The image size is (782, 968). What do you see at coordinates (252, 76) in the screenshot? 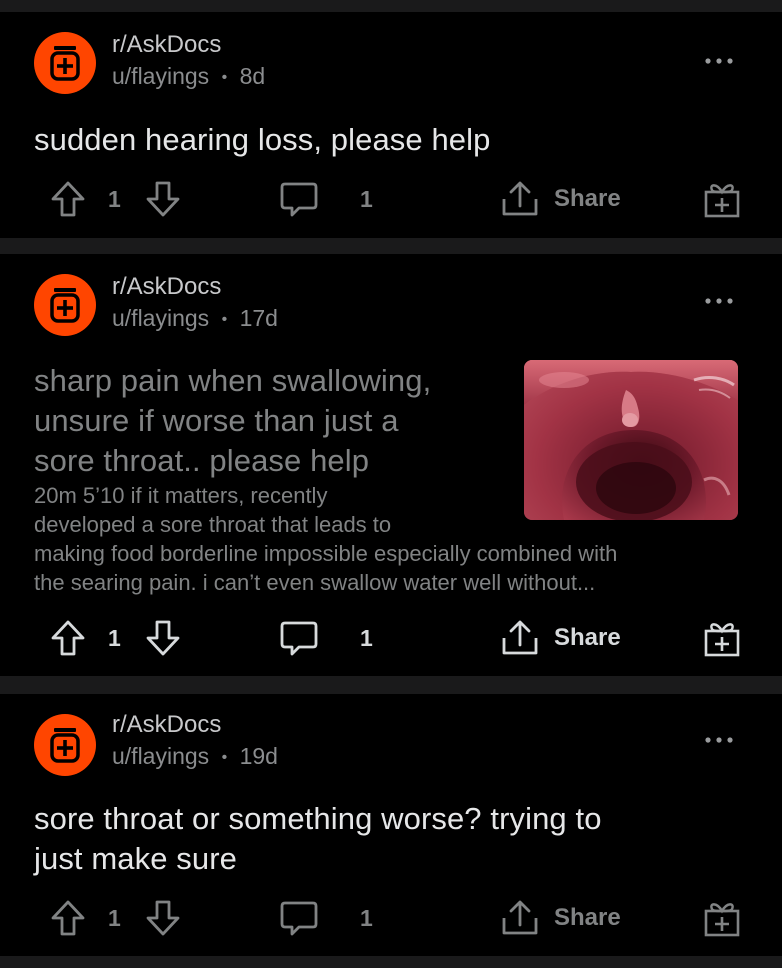
I see `post-age: 8d` at bounding box center [252, 76].